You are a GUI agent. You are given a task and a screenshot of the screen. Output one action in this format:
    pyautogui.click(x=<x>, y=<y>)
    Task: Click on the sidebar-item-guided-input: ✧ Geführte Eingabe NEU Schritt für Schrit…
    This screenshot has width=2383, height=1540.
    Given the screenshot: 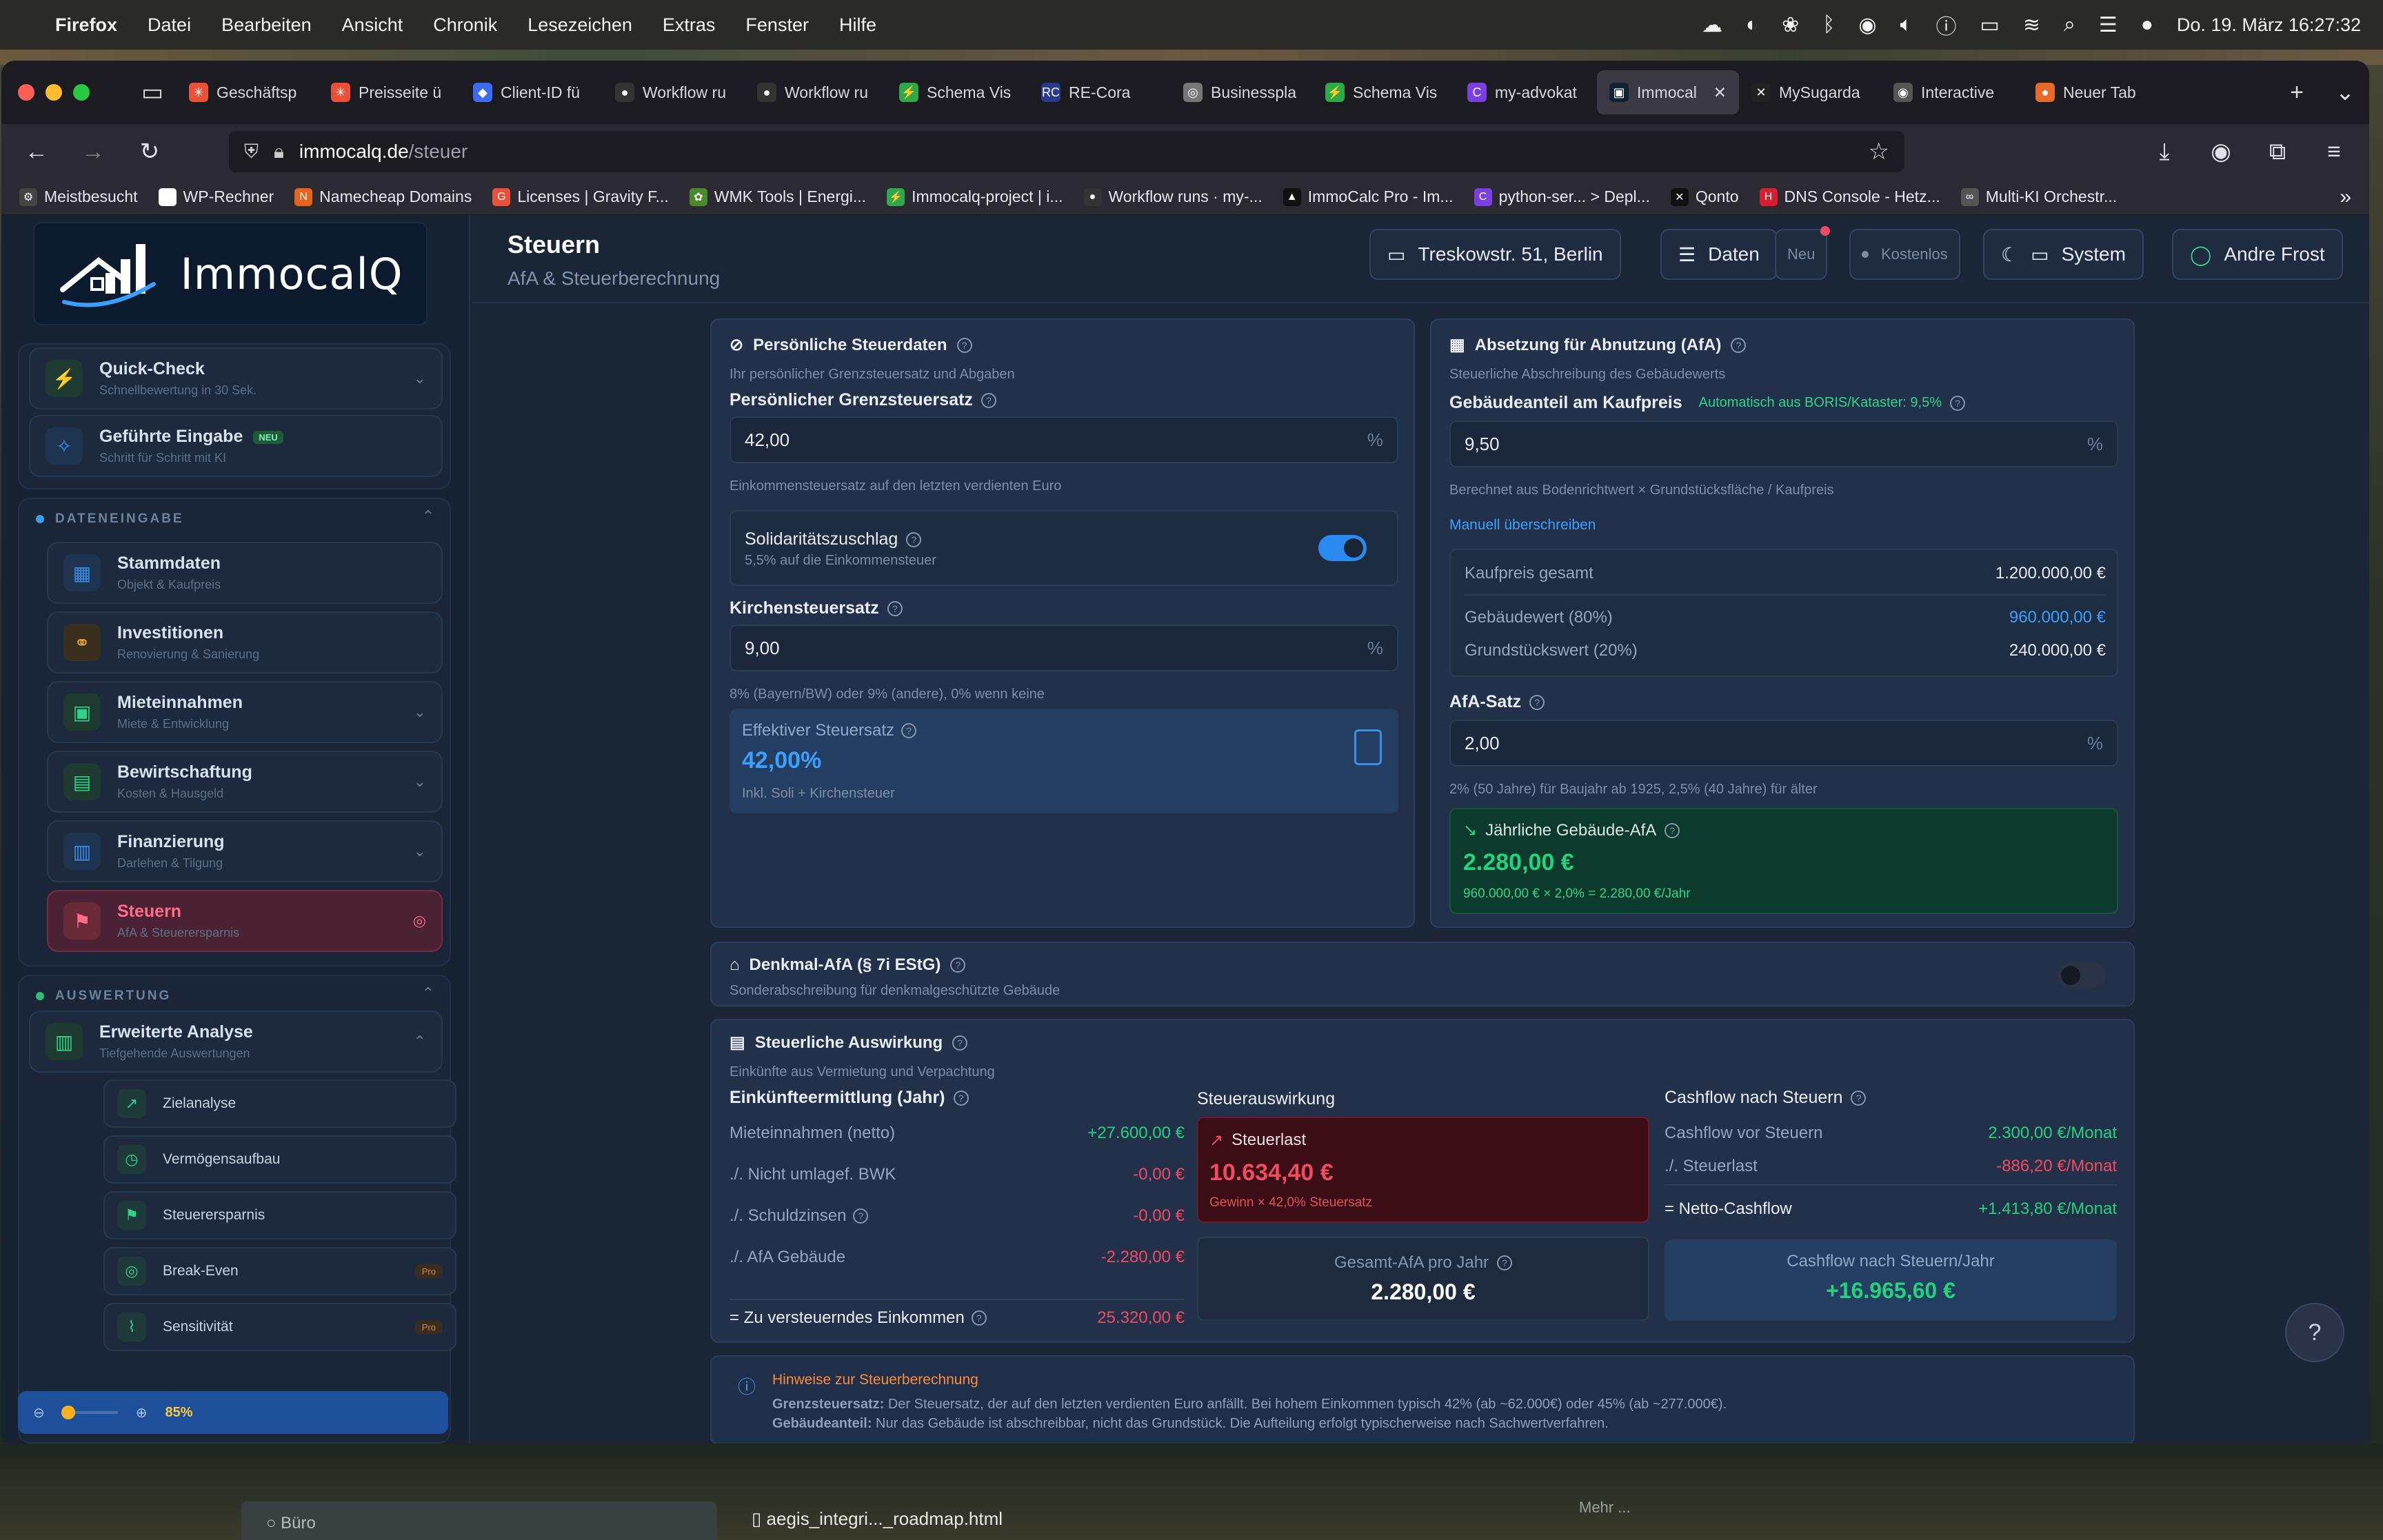 What is the action you would take?
    pyautogui.click(x=236, y=446)
    